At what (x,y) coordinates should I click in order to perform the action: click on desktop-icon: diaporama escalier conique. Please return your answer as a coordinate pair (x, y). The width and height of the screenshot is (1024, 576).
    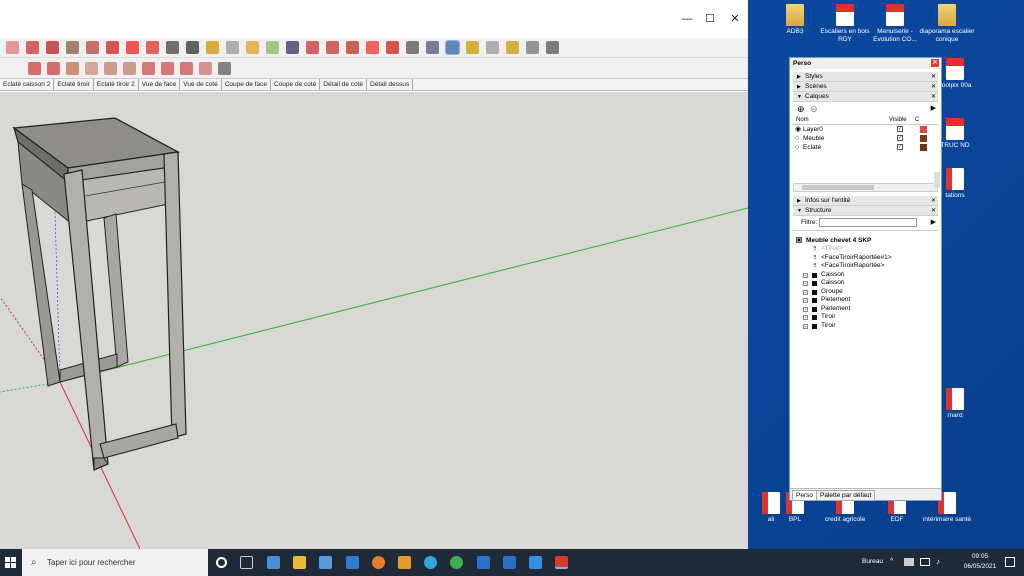
    Looking at the image, I should click on (947, 24).